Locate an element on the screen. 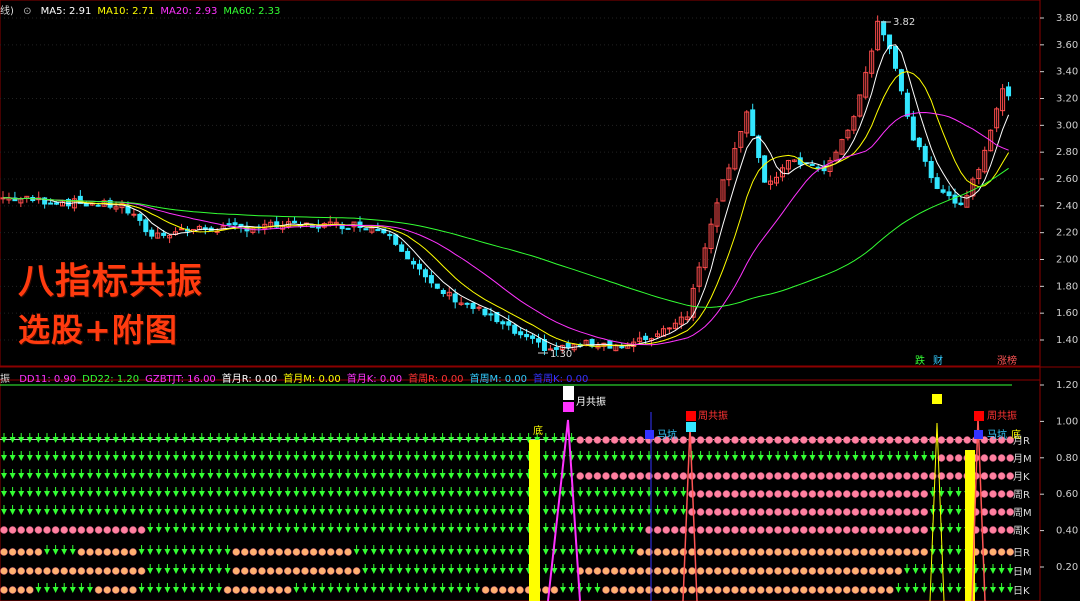 The width and height of the screenshot is (1080, 601). settings-icon: ⊙ is located at coordinates (27, 11).